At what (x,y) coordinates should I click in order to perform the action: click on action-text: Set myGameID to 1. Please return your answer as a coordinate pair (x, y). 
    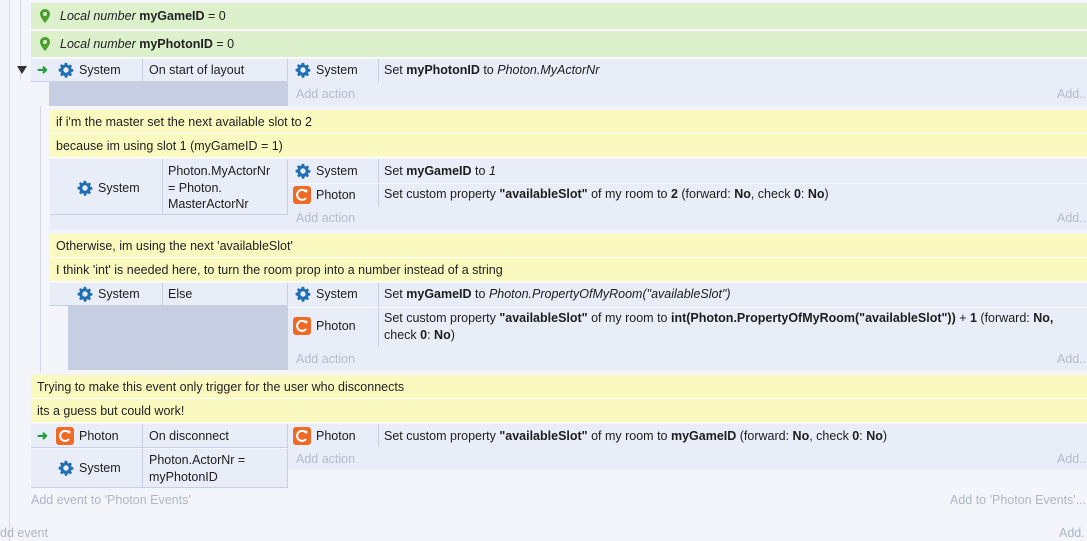
    Looking at the image, I should click on (440, 171).